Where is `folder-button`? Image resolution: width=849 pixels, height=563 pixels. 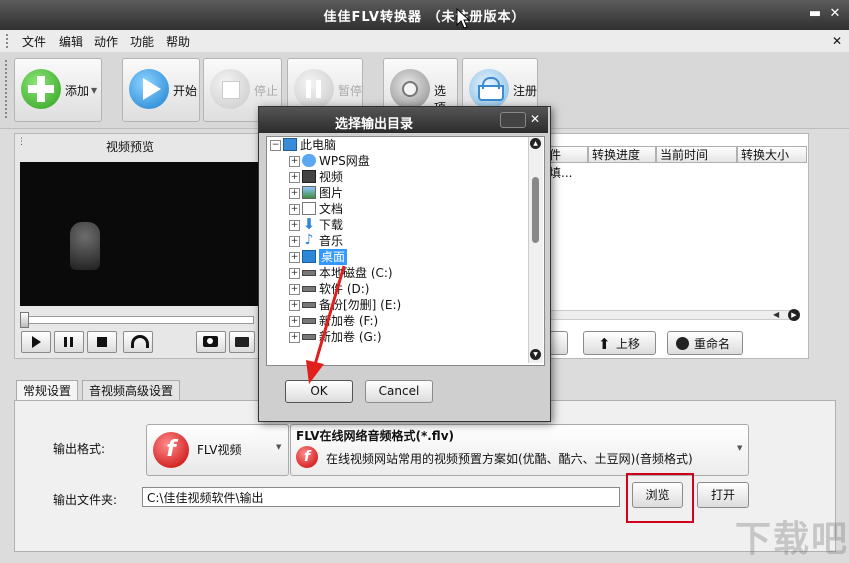
folder-button is located at coordinates (242, 342).